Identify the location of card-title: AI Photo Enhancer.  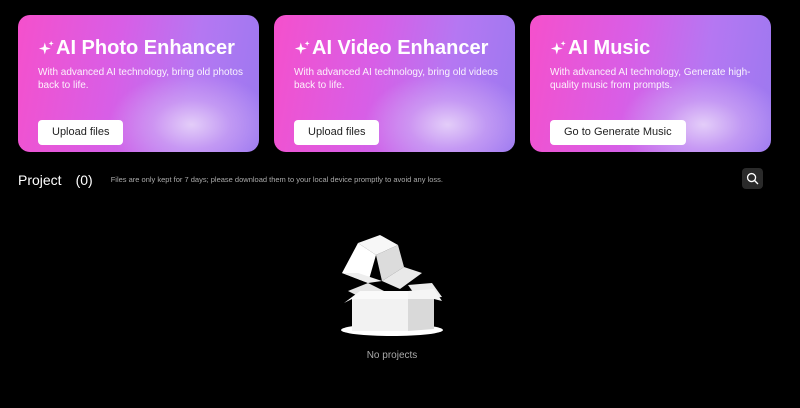
(136, 48).